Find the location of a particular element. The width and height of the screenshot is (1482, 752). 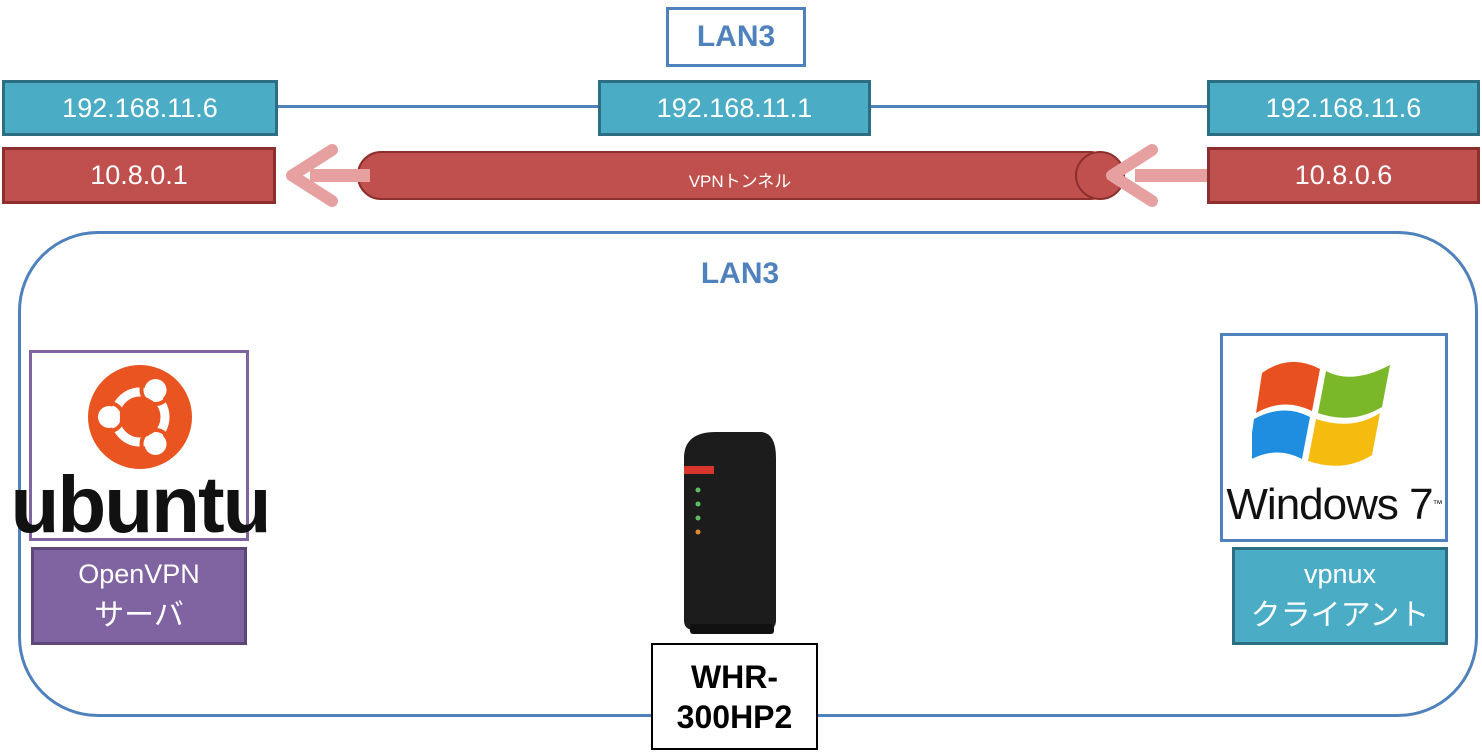

windows7-wordmark: Windows 7 ™ is located at coordinates (1334, 505).